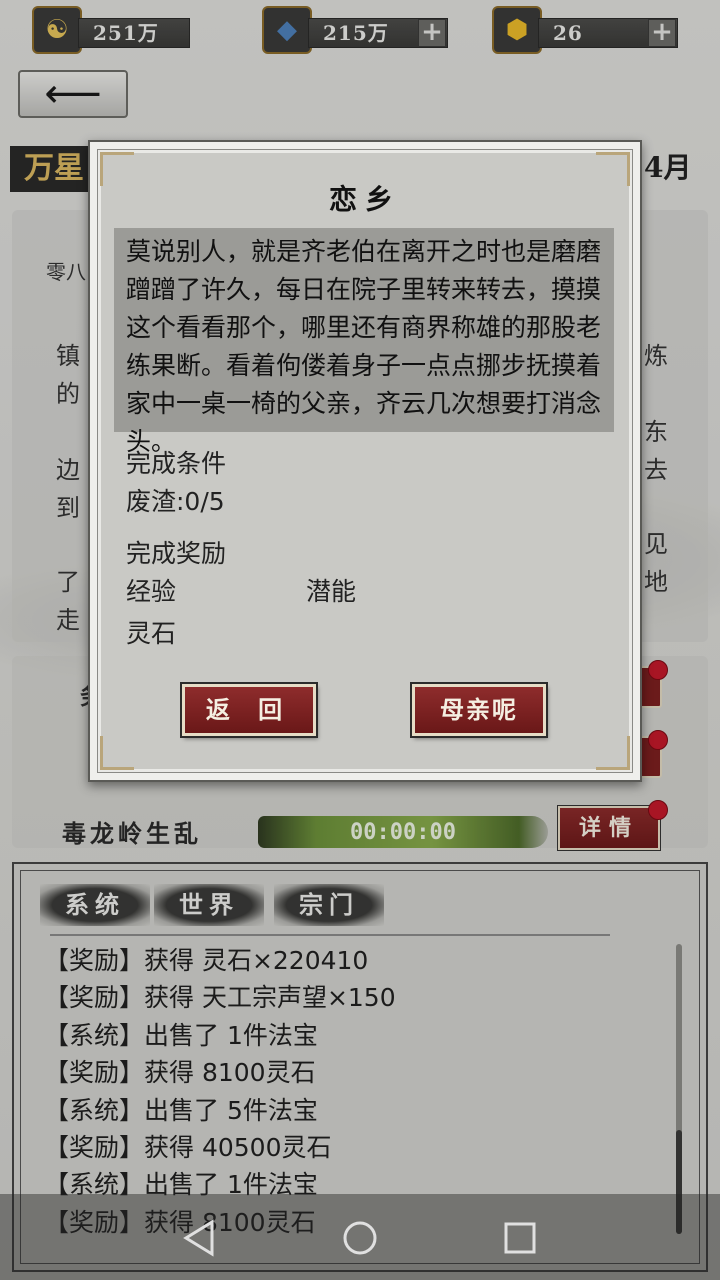  What do you see at coordinates (176, 553) in the screenshot?
I see `reward-label: 完成奖励` at bounding box center [176, 553].